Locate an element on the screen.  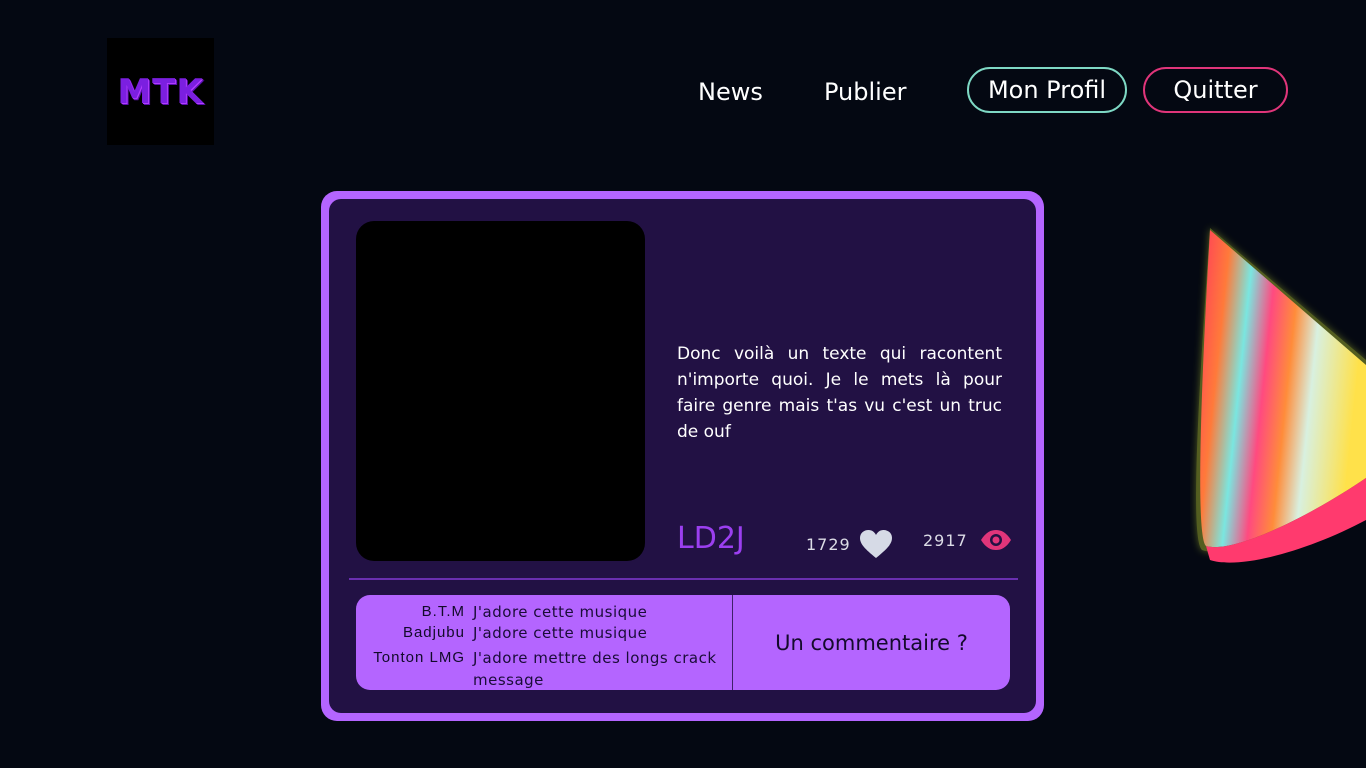
logo-text: MTK is located at coordinates (160, 91).